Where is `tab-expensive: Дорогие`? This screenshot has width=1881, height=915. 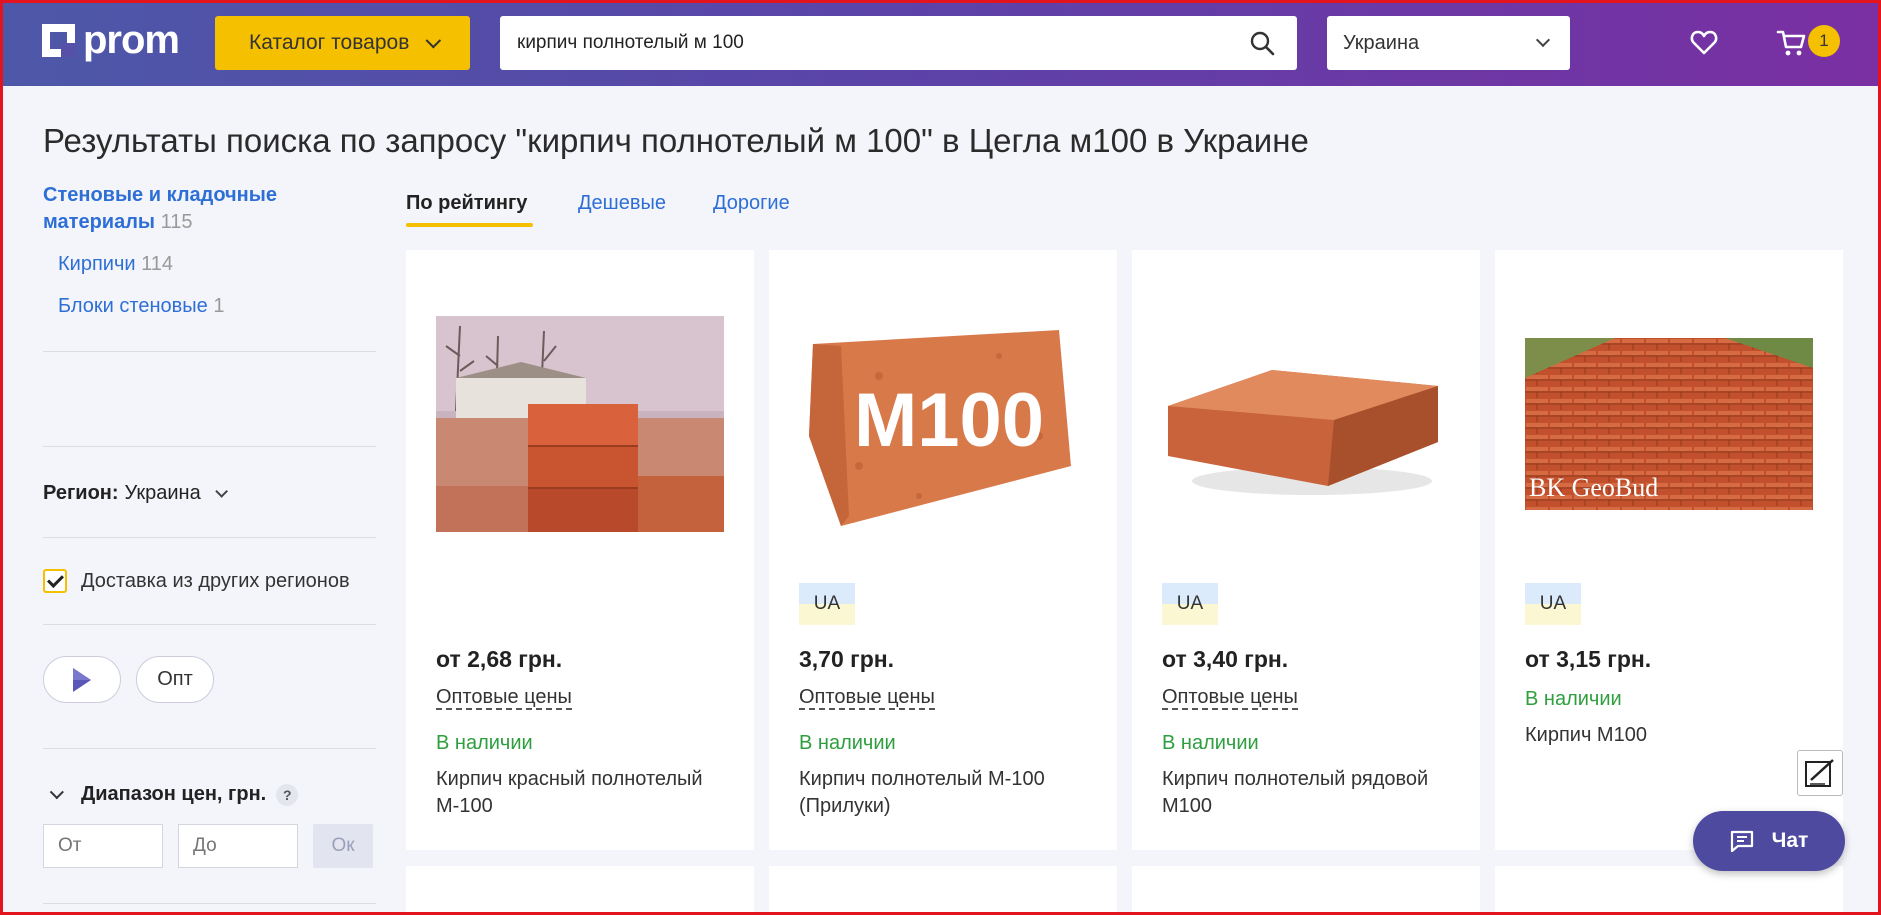
tab-expensive: Дорогие is located at coordinates (751, 203).